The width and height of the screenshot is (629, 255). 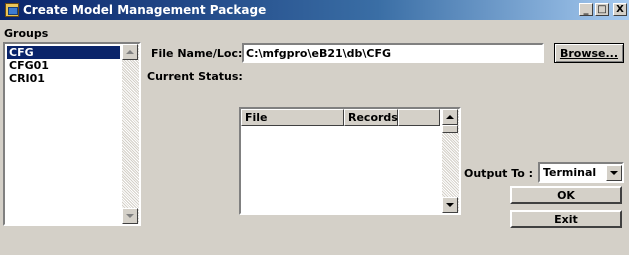 What do you see at coordinates (63, 78) in the screenshot?
I see `group-item-cri01: CRI01` at bounding box center [63, 78].